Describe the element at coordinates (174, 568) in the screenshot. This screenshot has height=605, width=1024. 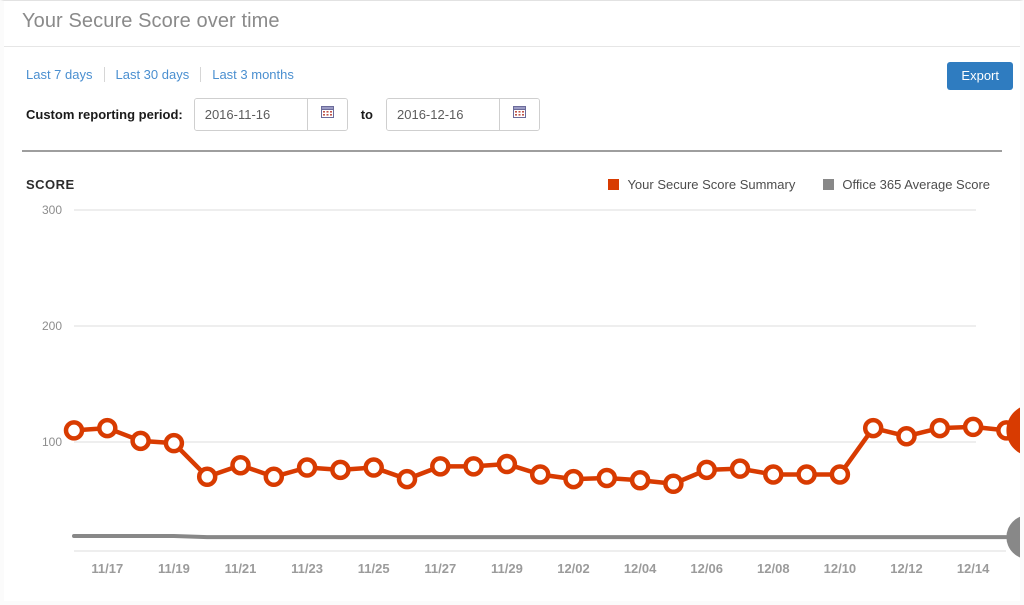
I see `x-axis-tick-11-19: 11/19` at that location.